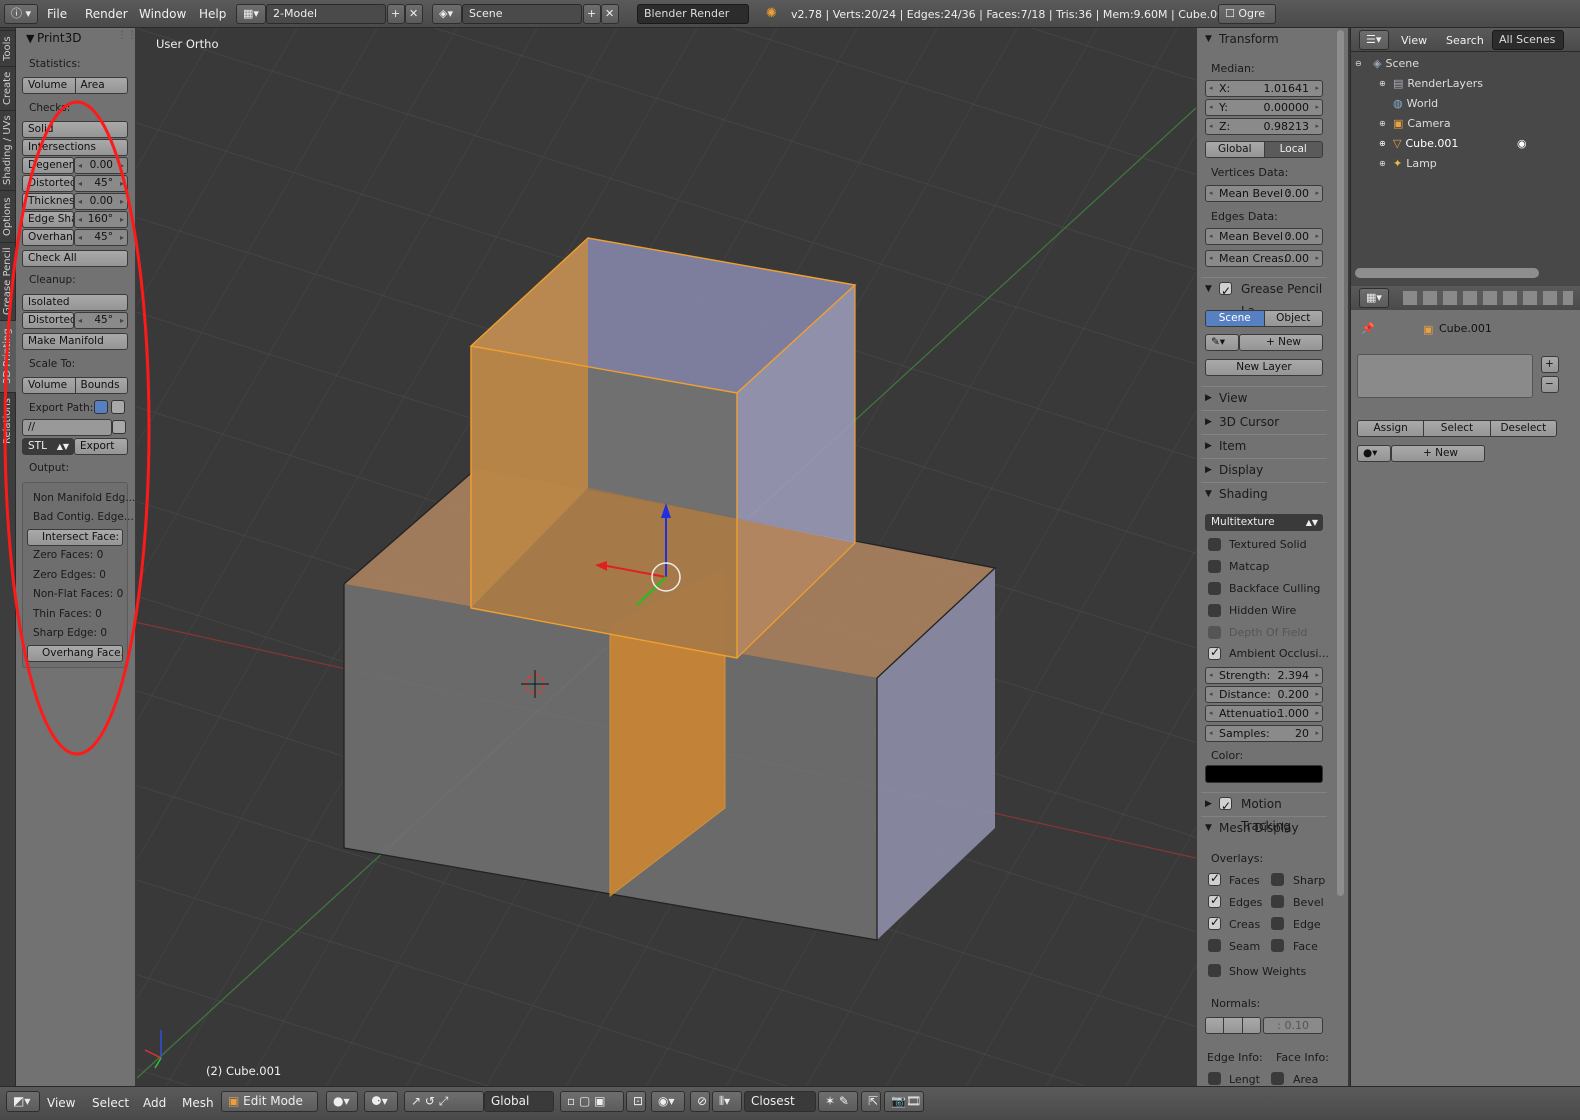  Describe the element at coordinates (636, 1101) in the screenshot. I see `occlude-geometry-button: ⊡` at that location.